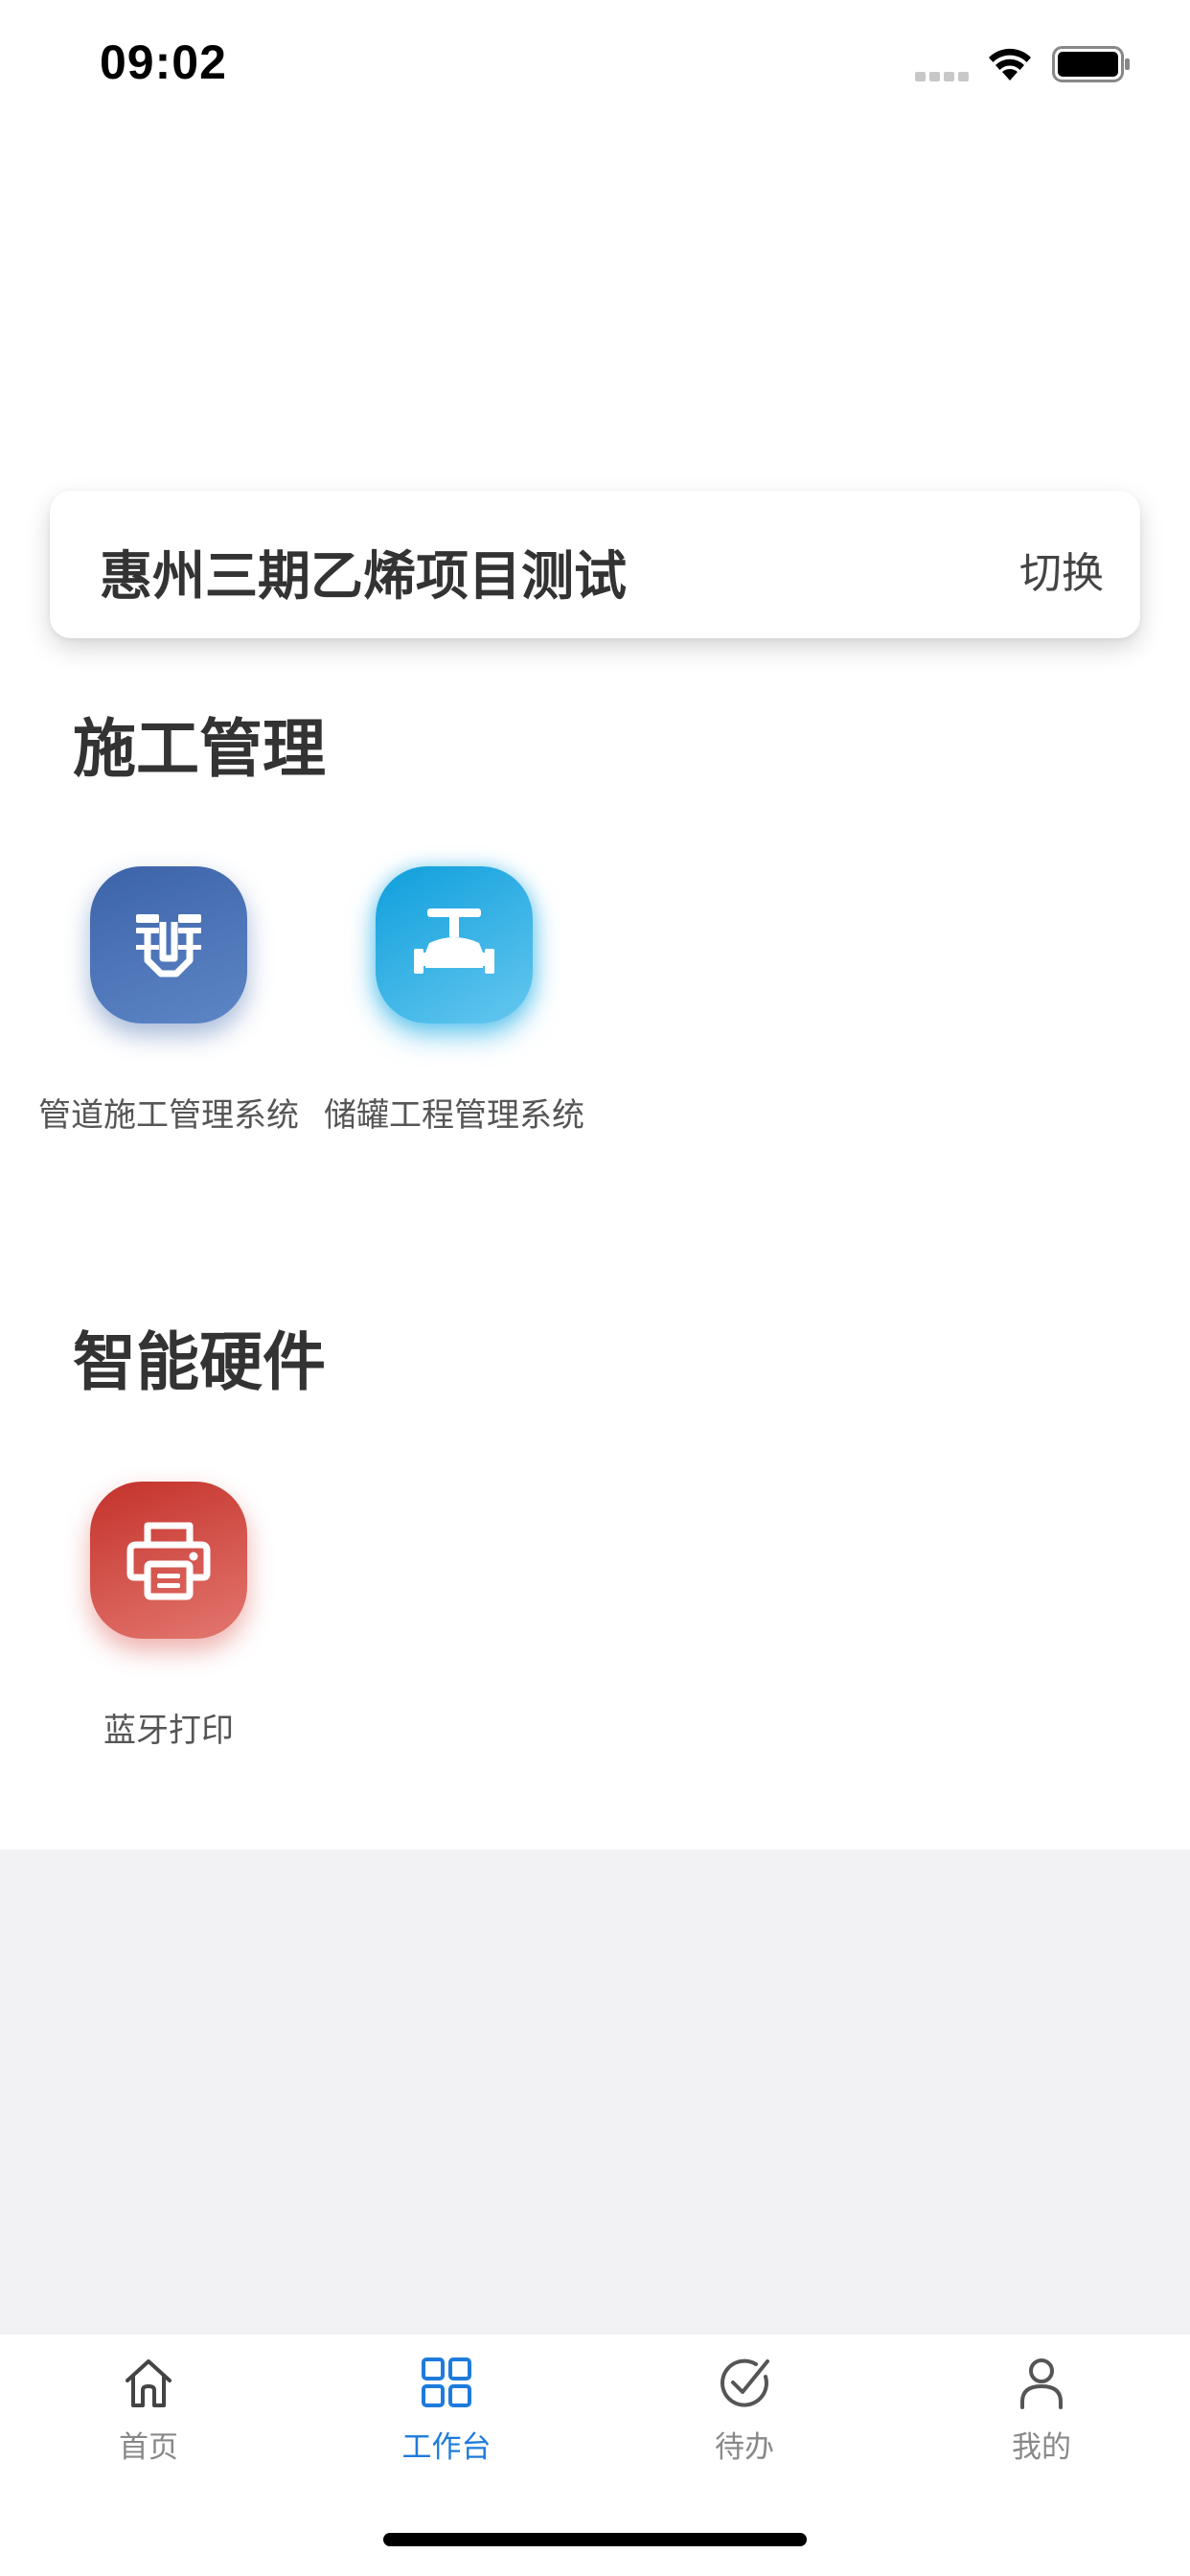 The width and height of the screenshot is (1190, 2576). What do you see at coordinates (454, 1115) in the screenshot?
I see `app-label: 储罐工程管理系统` at bounding box center [454, 1115].